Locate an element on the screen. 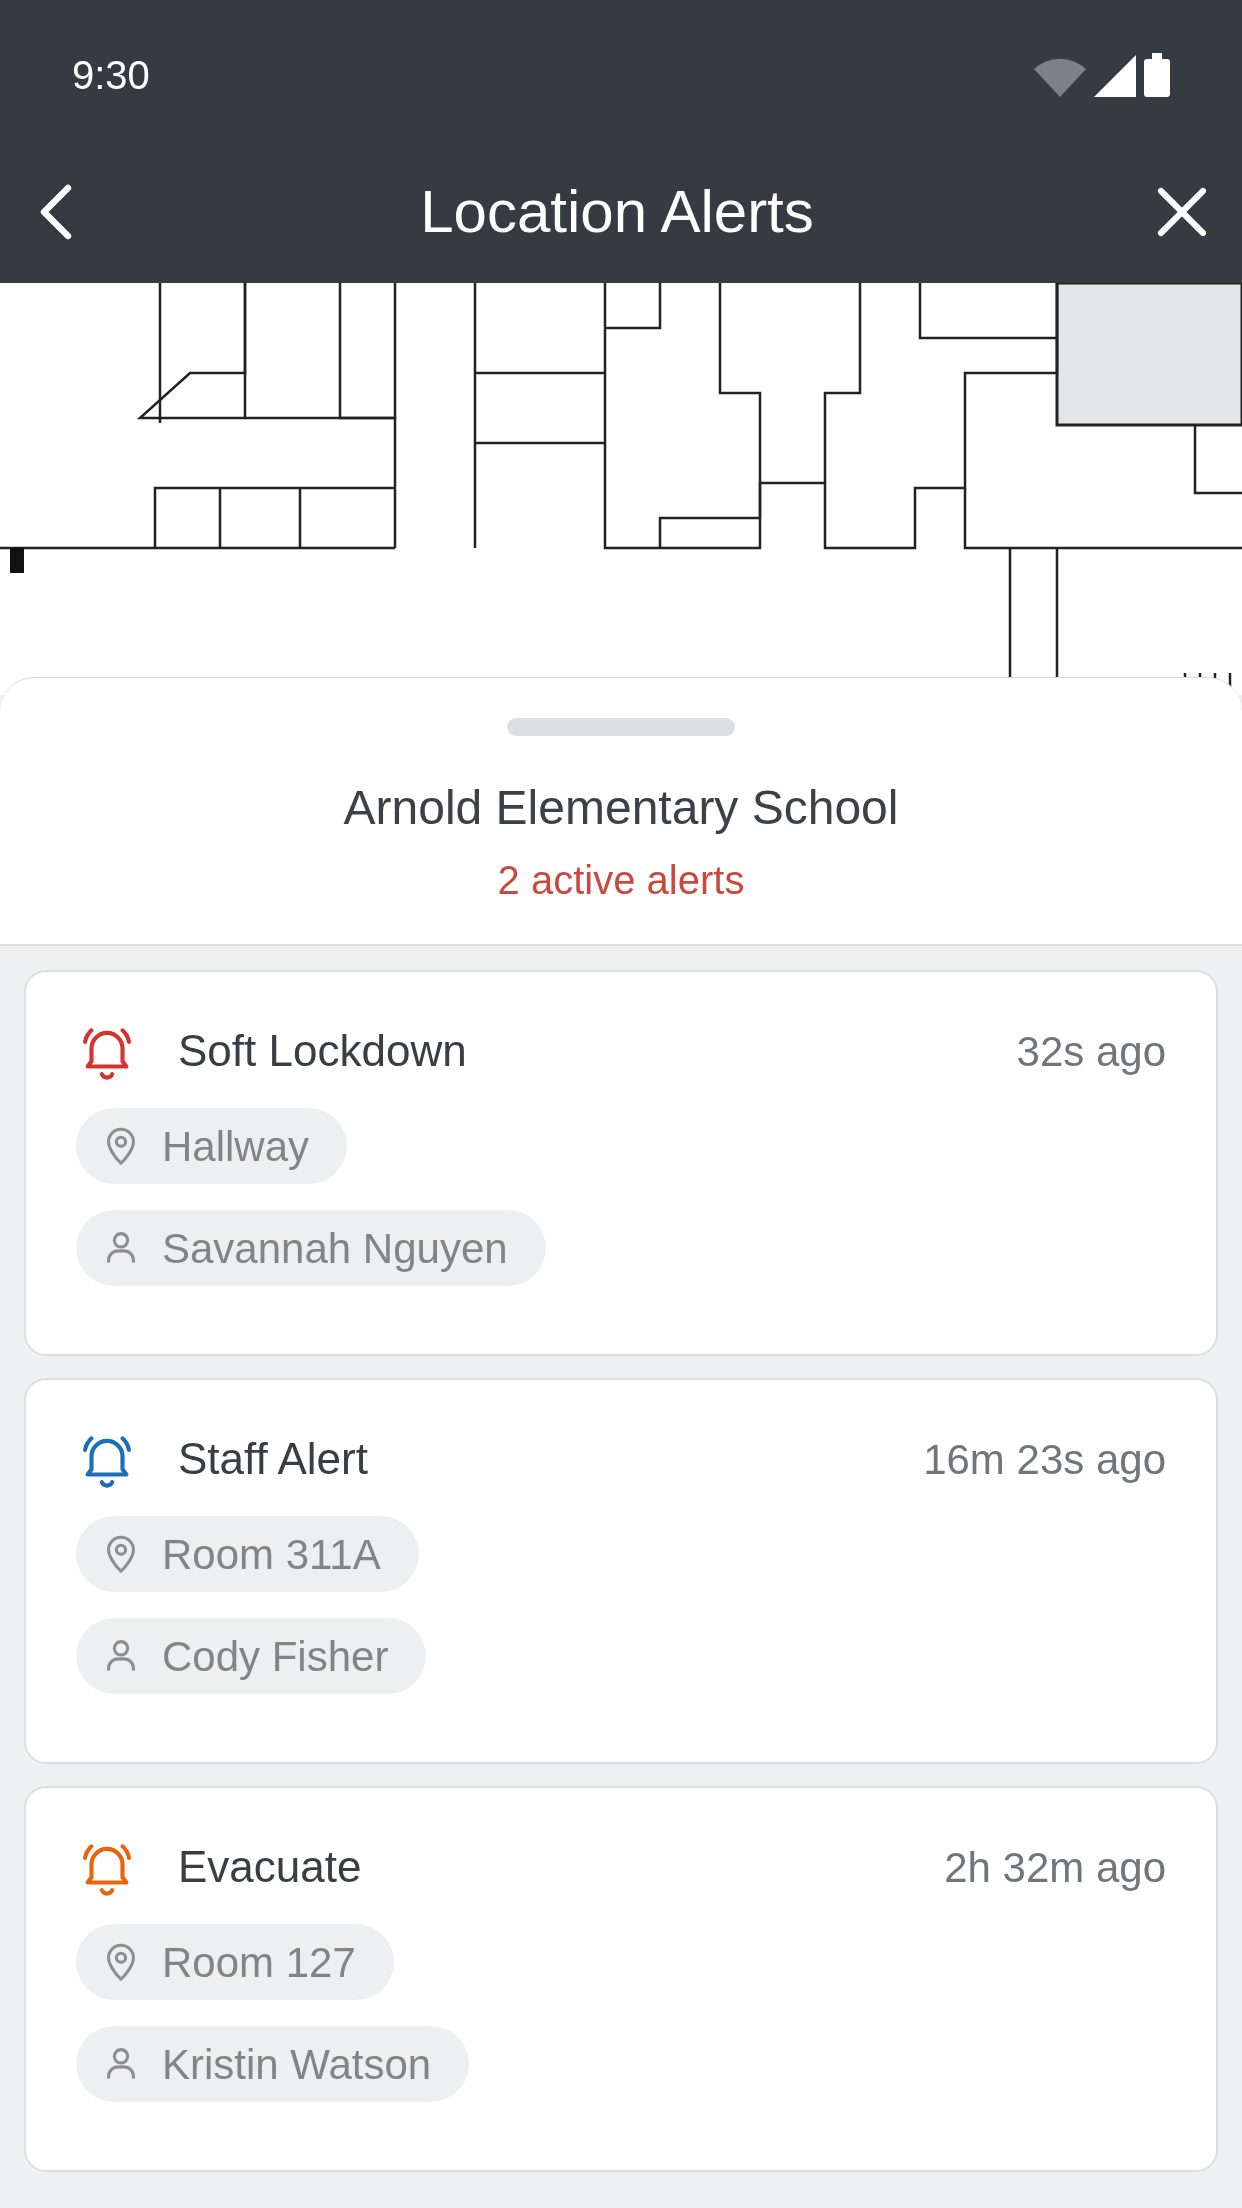  person-name: Savannah Nguyen is located at coordinates (335, 1248).